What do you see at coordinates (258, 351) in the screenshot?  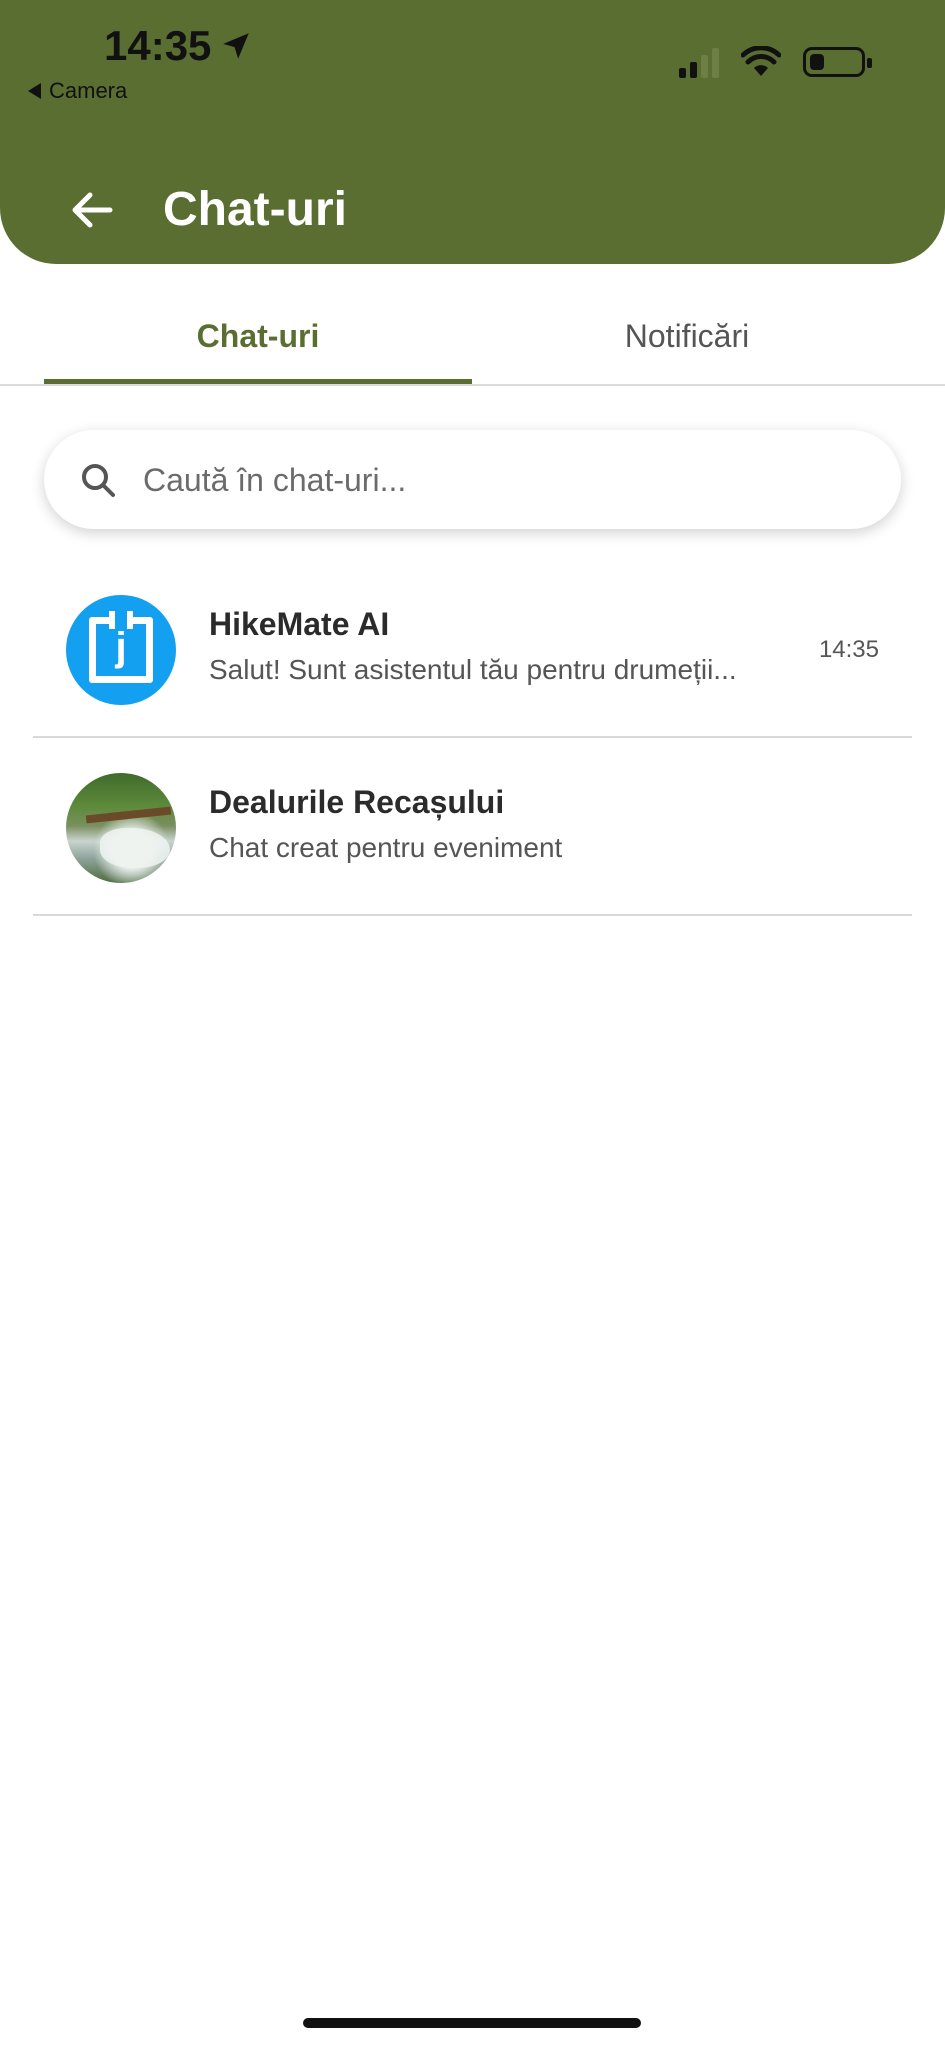 I see `tab-chats: Chat-uri` at bounding box center [258, 351].